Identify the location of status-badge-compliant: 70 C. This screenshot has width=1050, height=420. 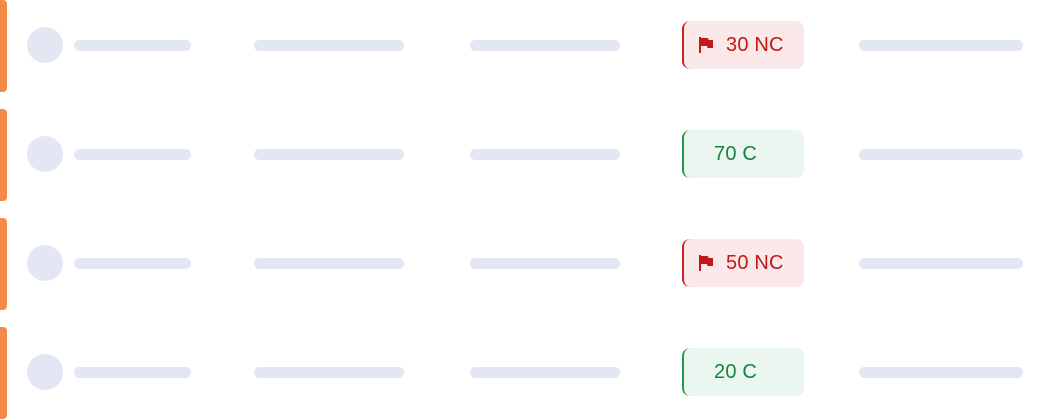
(743, 154).